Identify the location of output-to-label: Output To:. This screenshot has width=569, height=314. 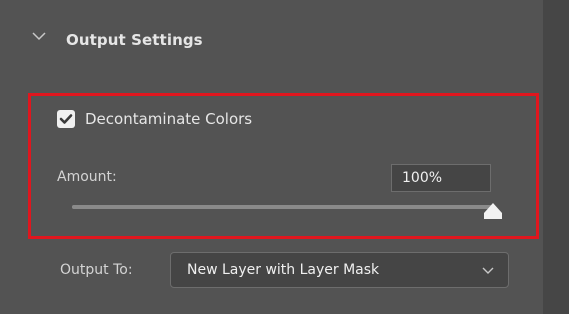
(96, 270).